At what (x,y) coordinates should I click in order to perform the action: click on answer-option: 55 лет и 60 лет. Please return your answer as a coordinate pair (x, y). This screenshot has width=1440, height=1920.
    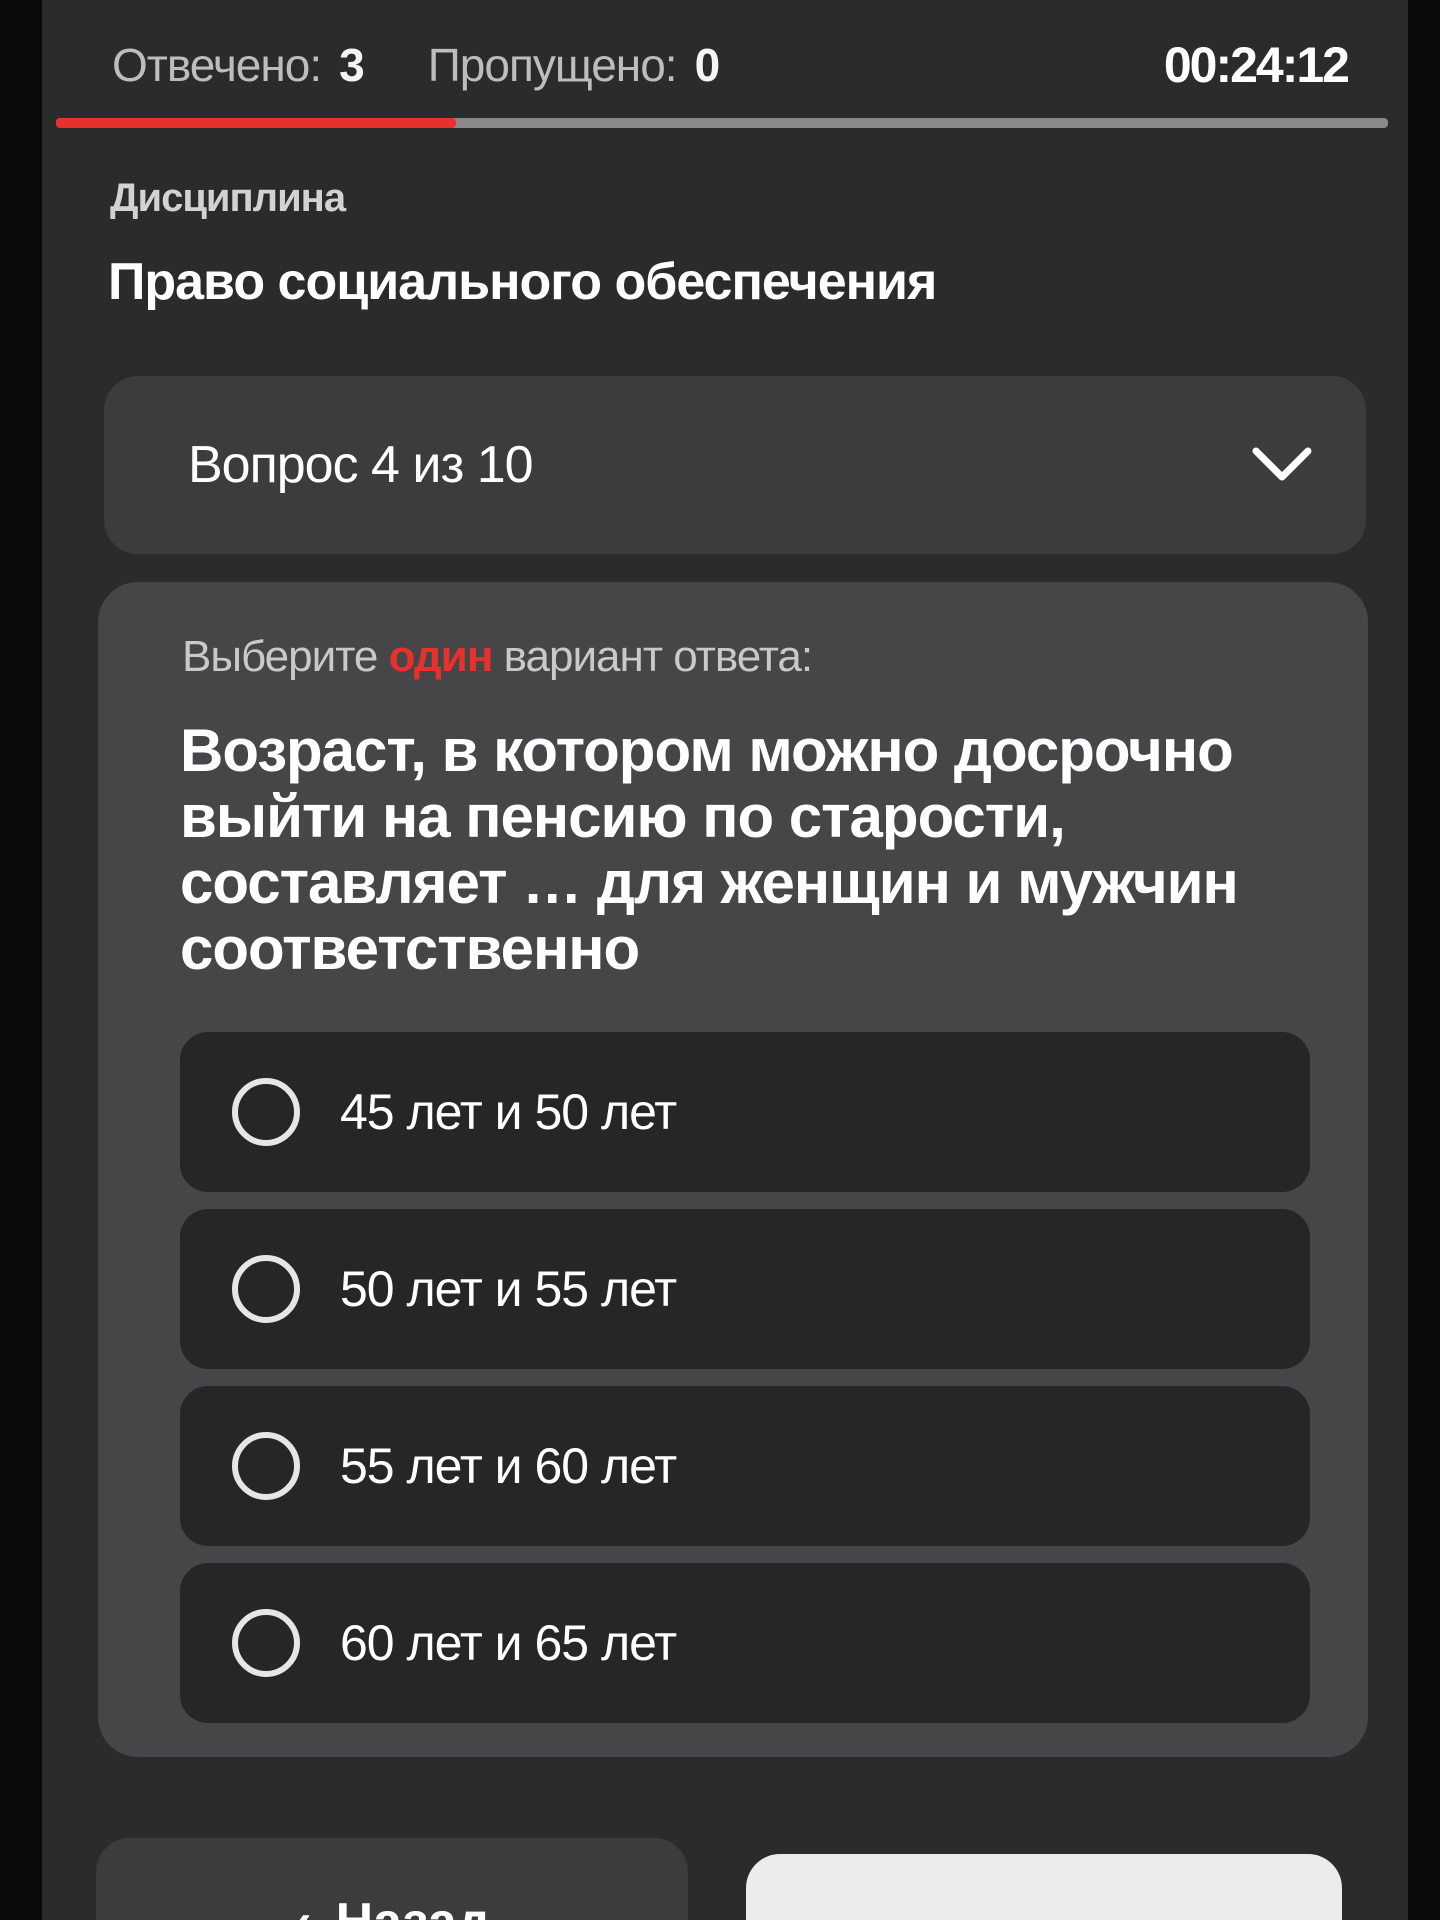
    Looking at the image, I should click on (745, 1466).